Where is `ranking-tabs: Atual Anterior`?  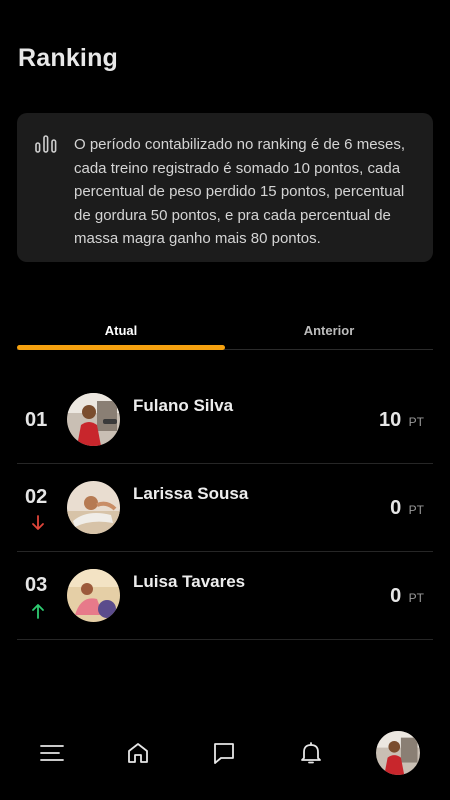 ranking-tabs: Atual Anterior is located at coordinates (225, 335).